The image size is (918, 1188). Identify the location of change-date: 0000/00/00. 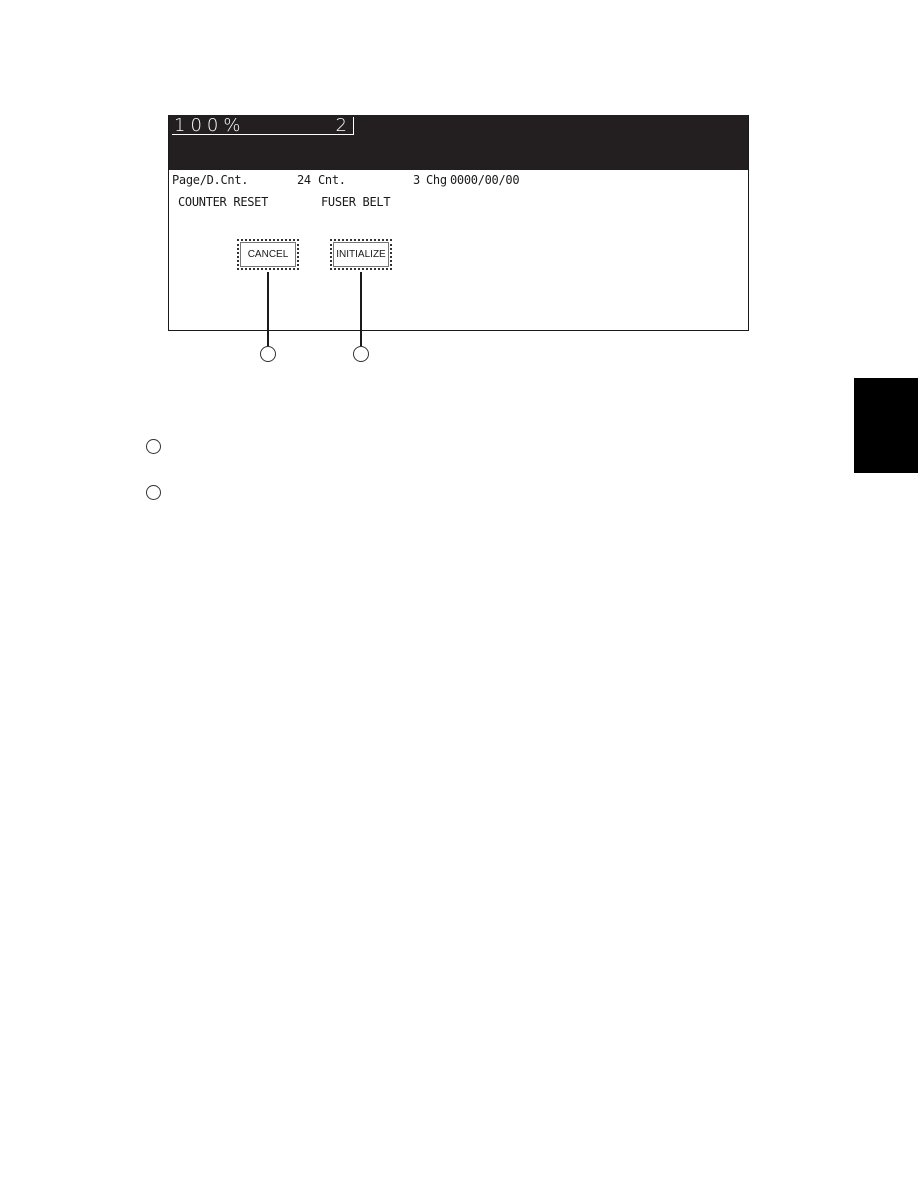
(485, 180).